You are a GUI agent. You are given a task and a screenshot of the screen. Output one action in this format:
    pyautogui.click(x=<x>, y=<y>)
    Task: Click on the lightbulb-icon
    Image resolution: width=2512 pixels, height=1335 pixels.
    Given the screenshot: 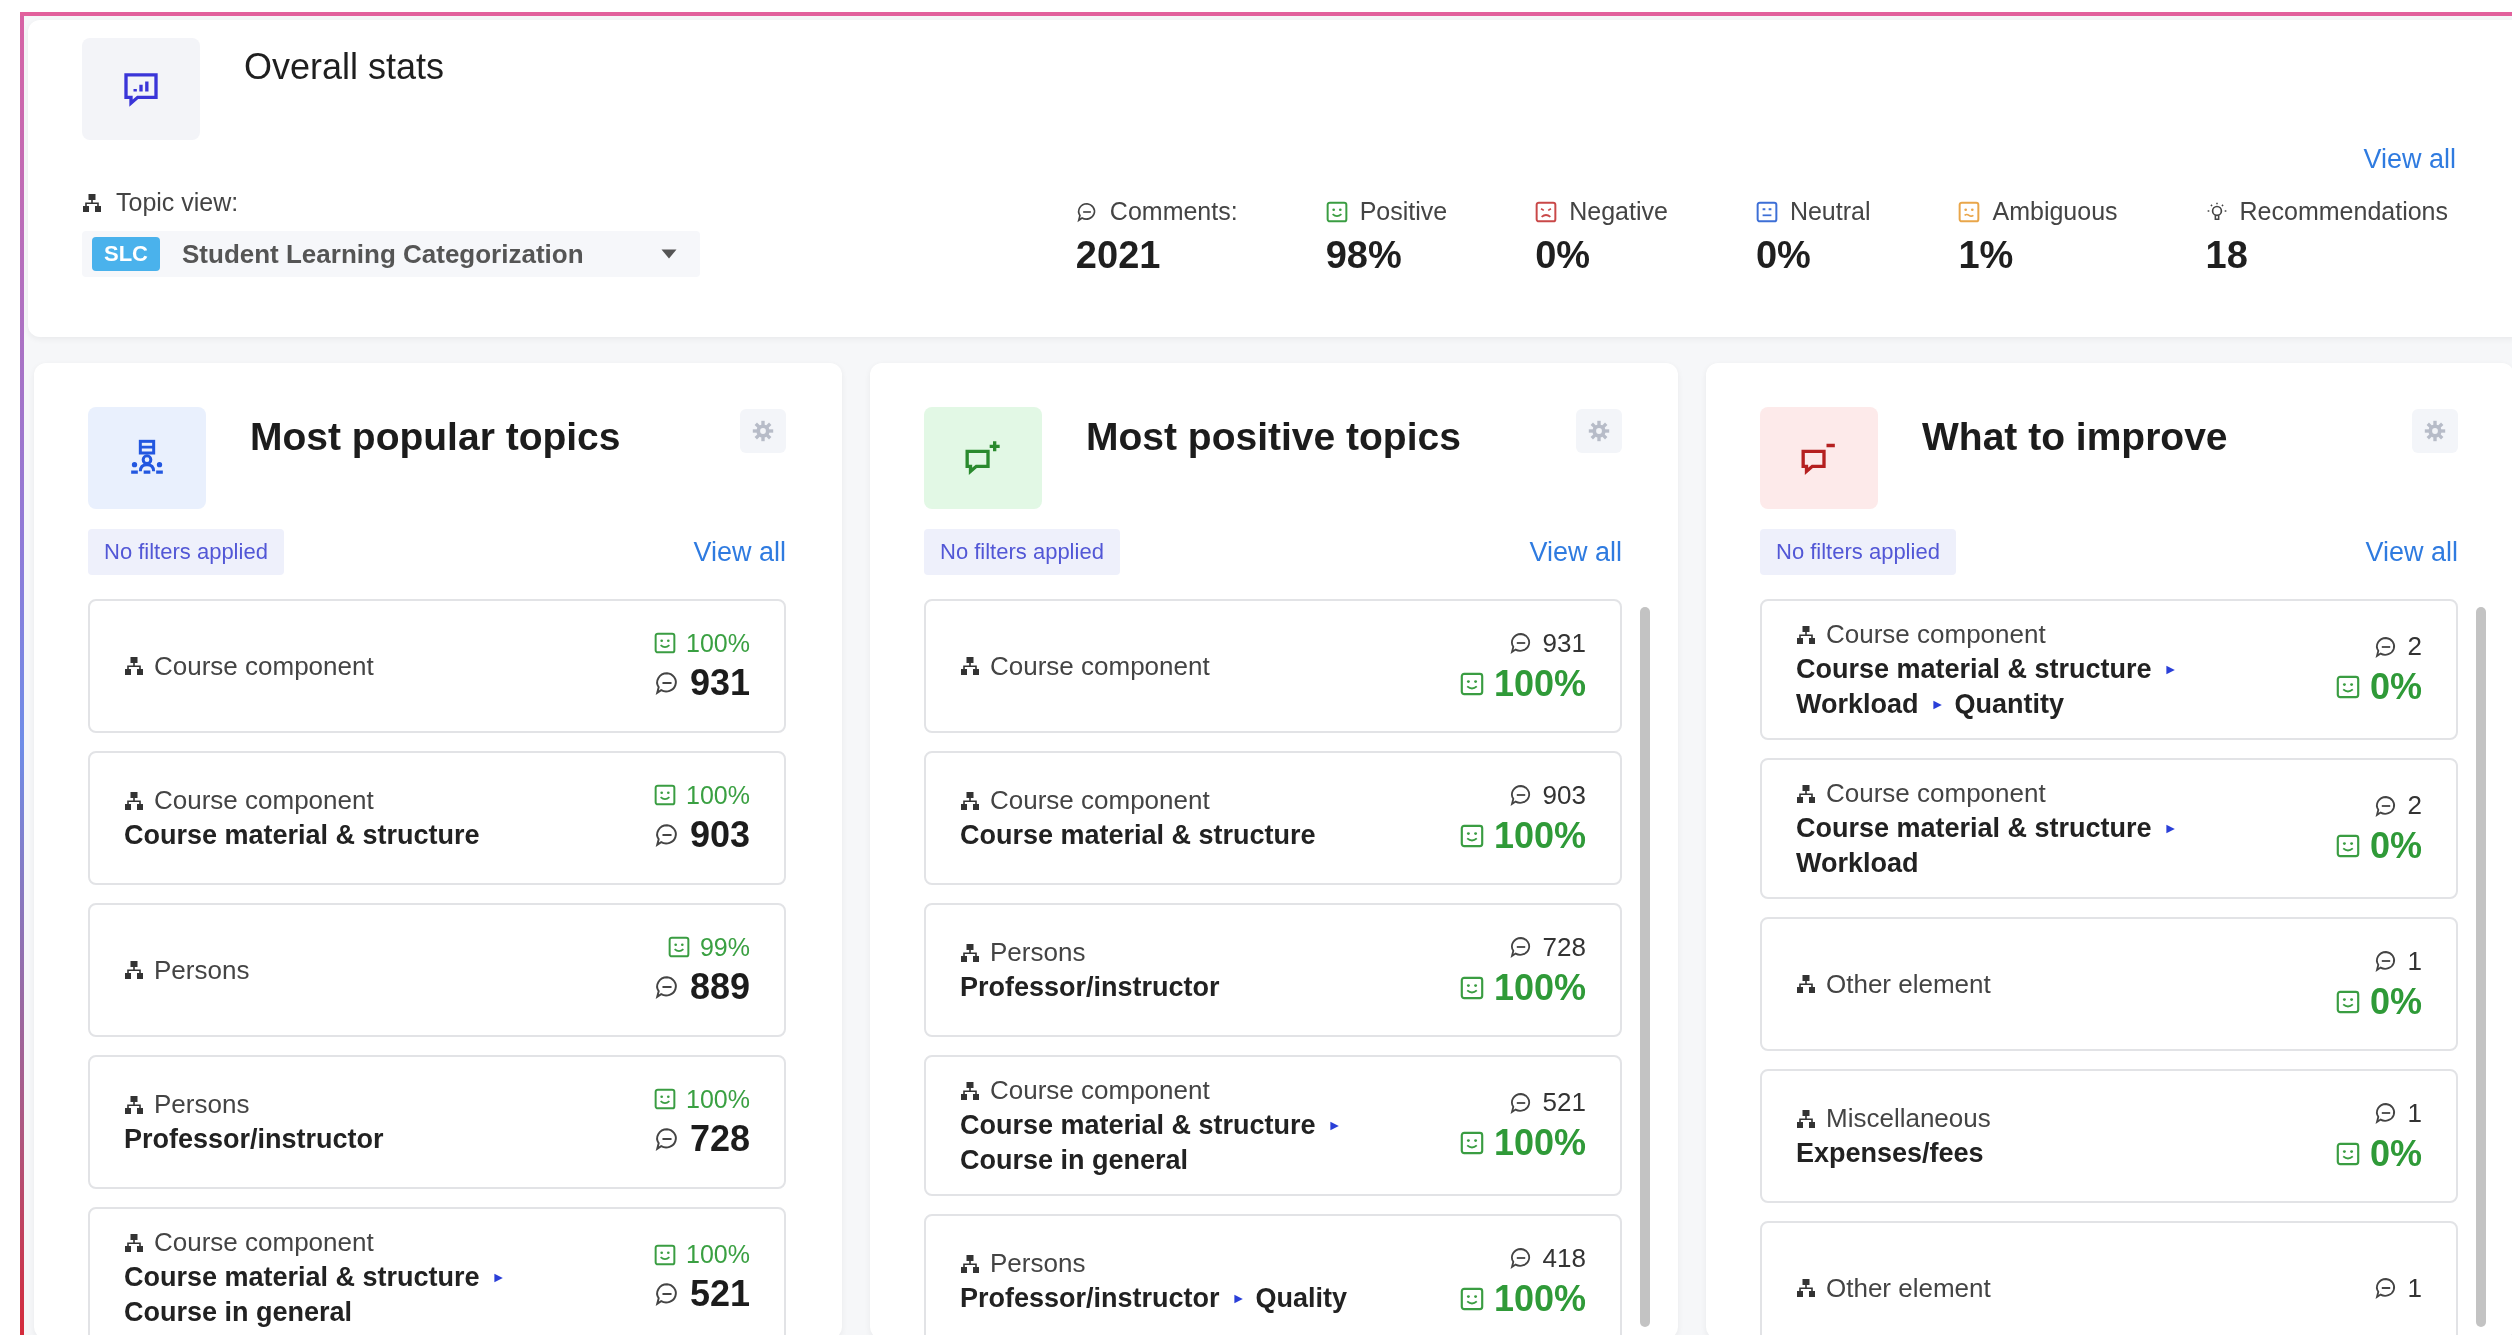 What is the action you would take?
    pyautogui.click(x=2216, y=211)
    